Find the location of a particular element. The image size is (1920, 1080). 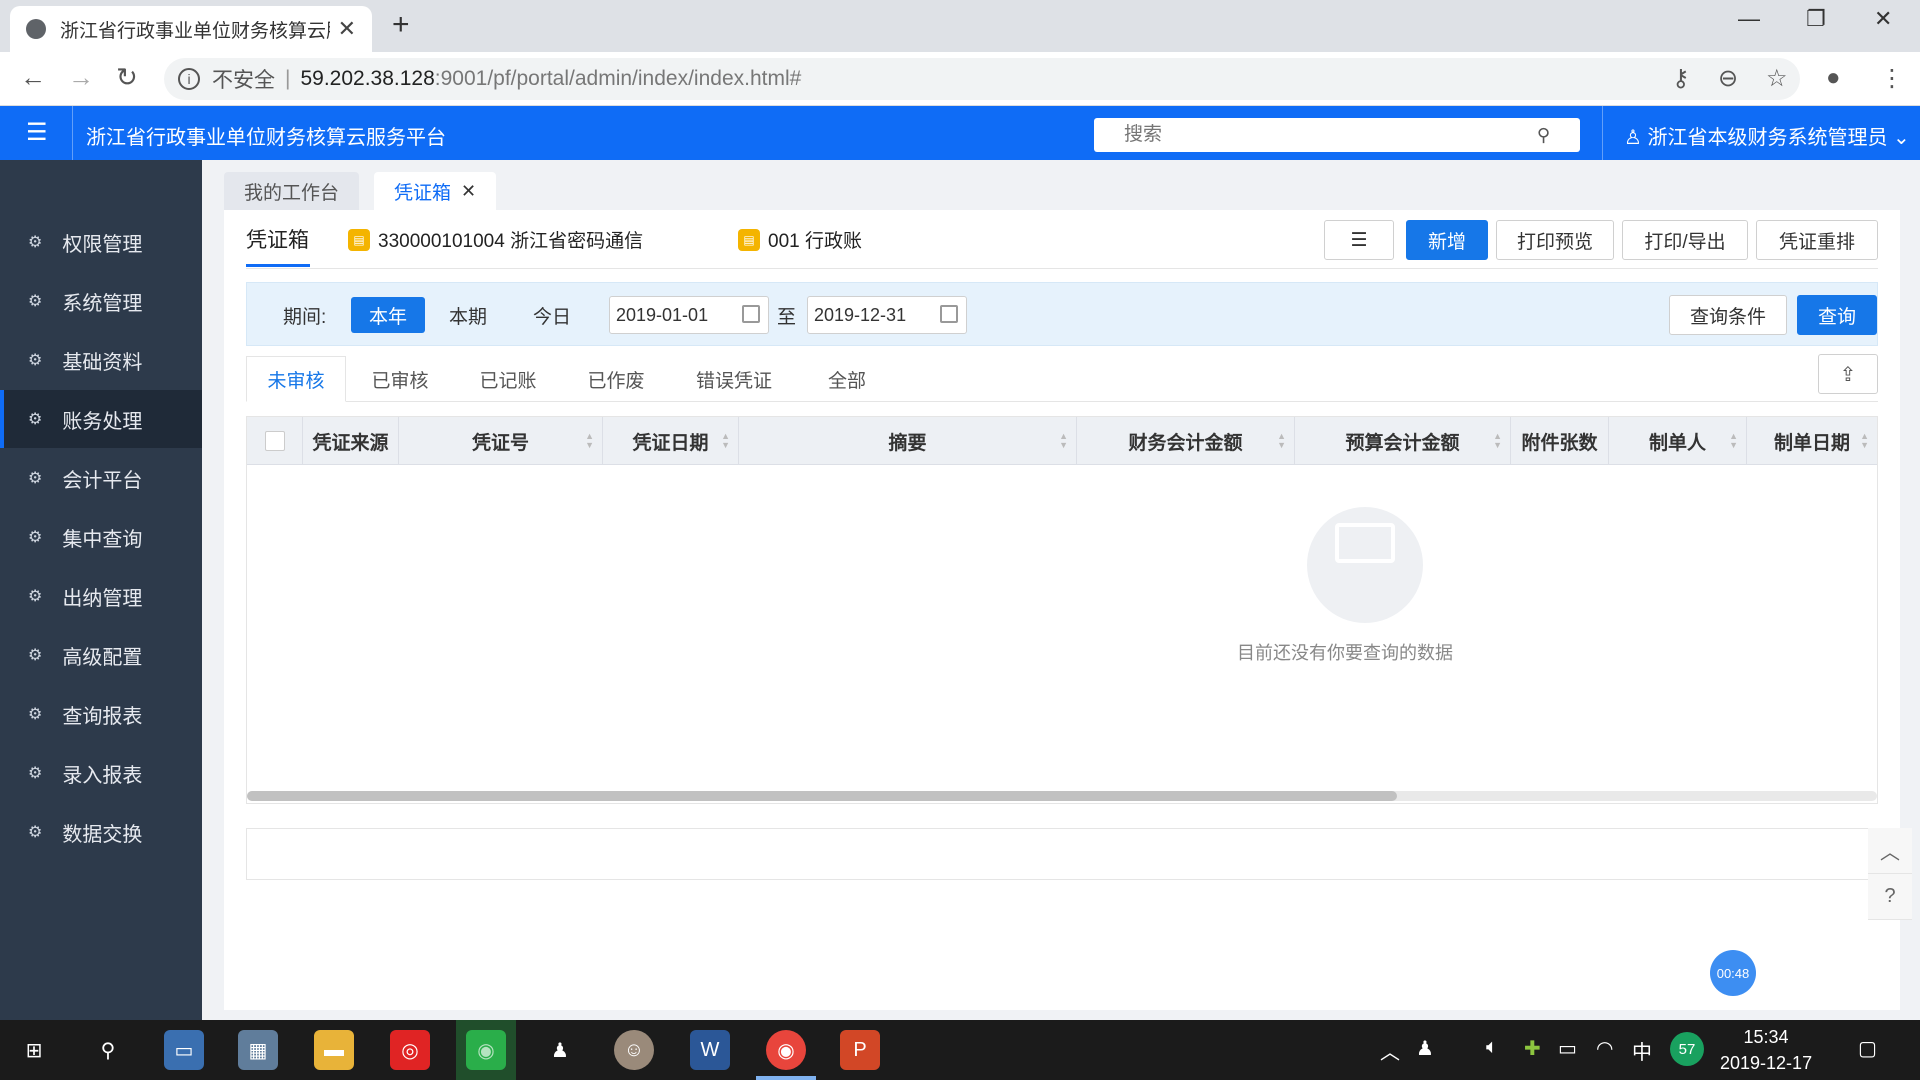

chrome-icon: ◉ is located at coordinates (786, 1050).